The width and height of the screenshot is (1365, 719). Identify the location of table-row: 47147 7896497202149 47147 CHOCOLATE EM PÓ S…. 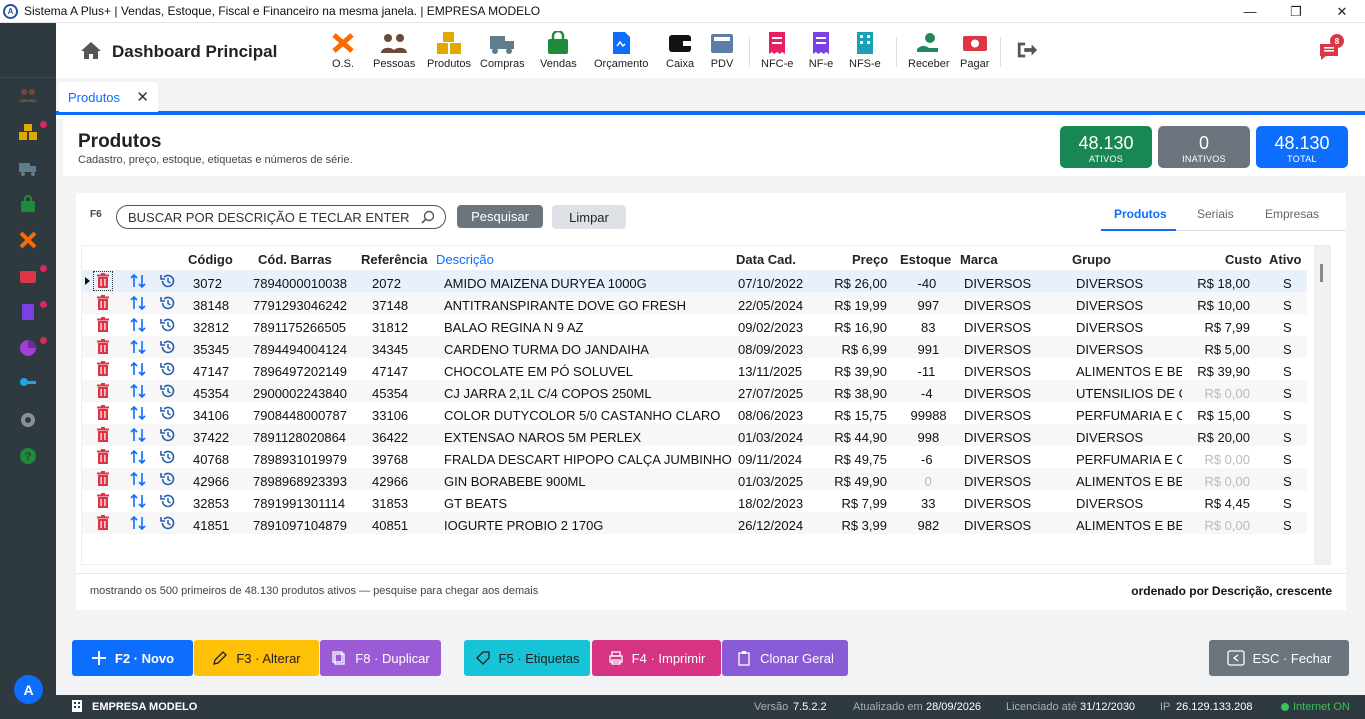
(694, 369).